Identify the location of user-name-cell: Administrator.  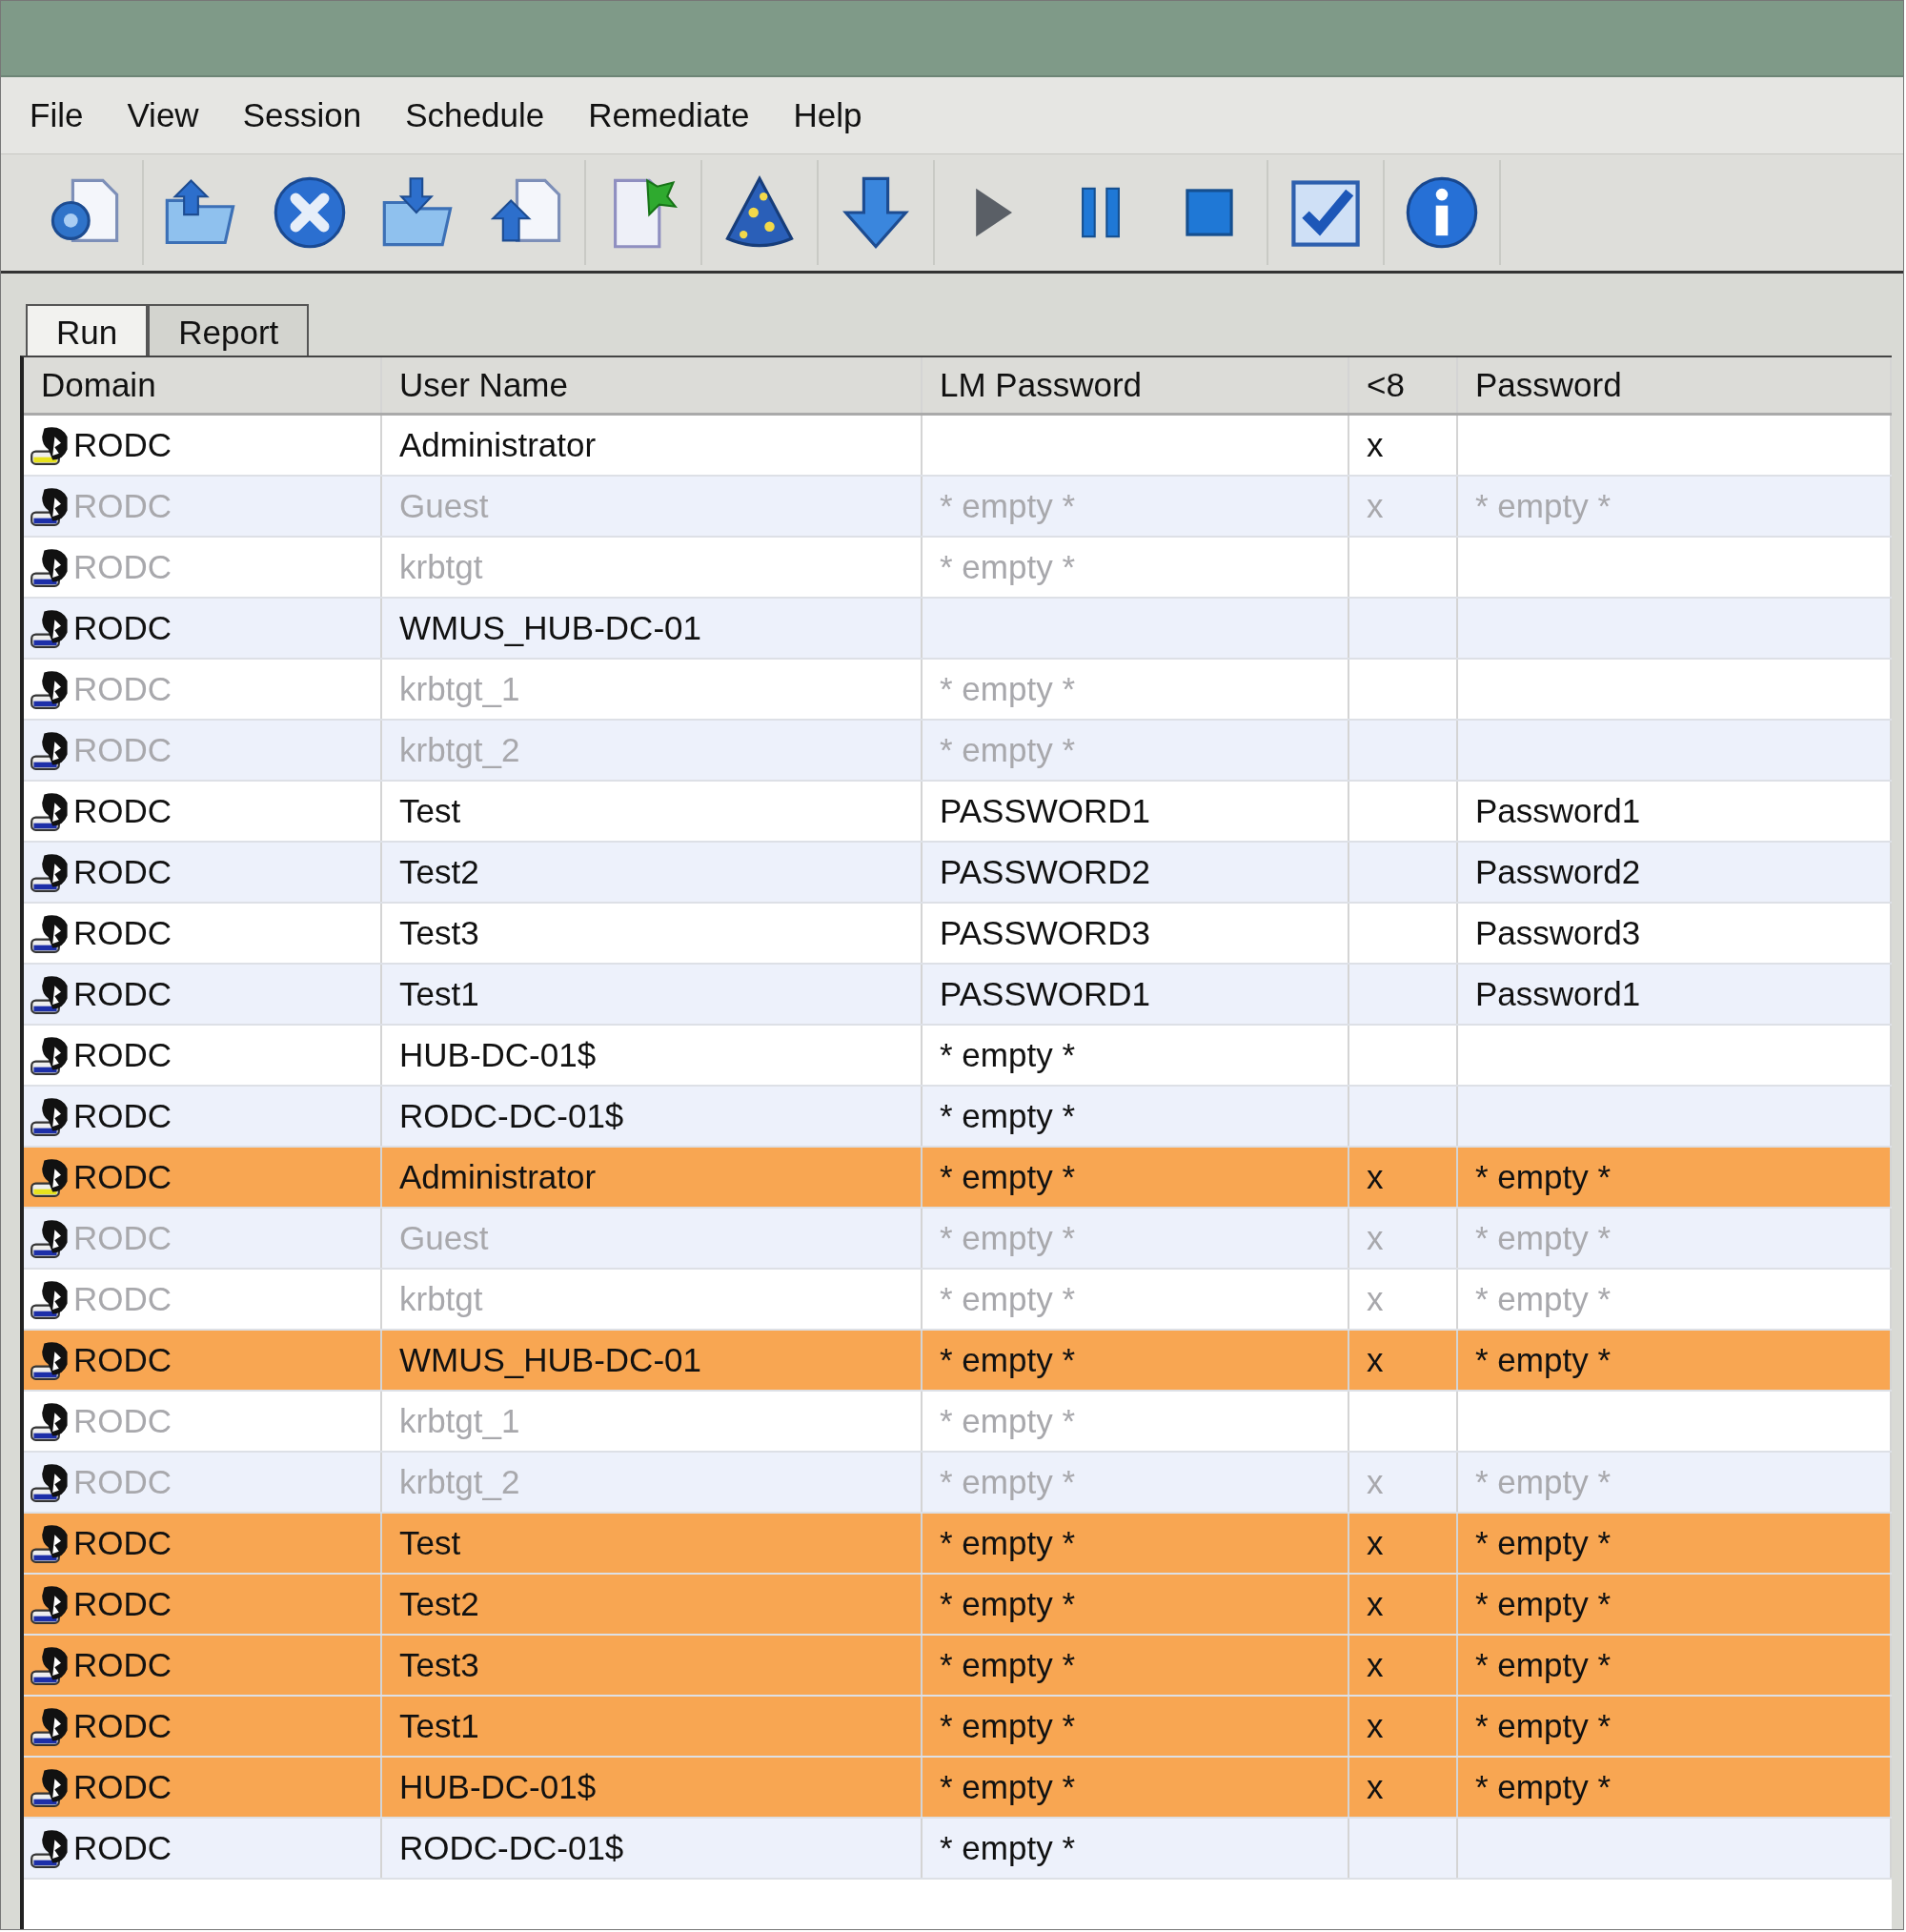
(498, 1177).